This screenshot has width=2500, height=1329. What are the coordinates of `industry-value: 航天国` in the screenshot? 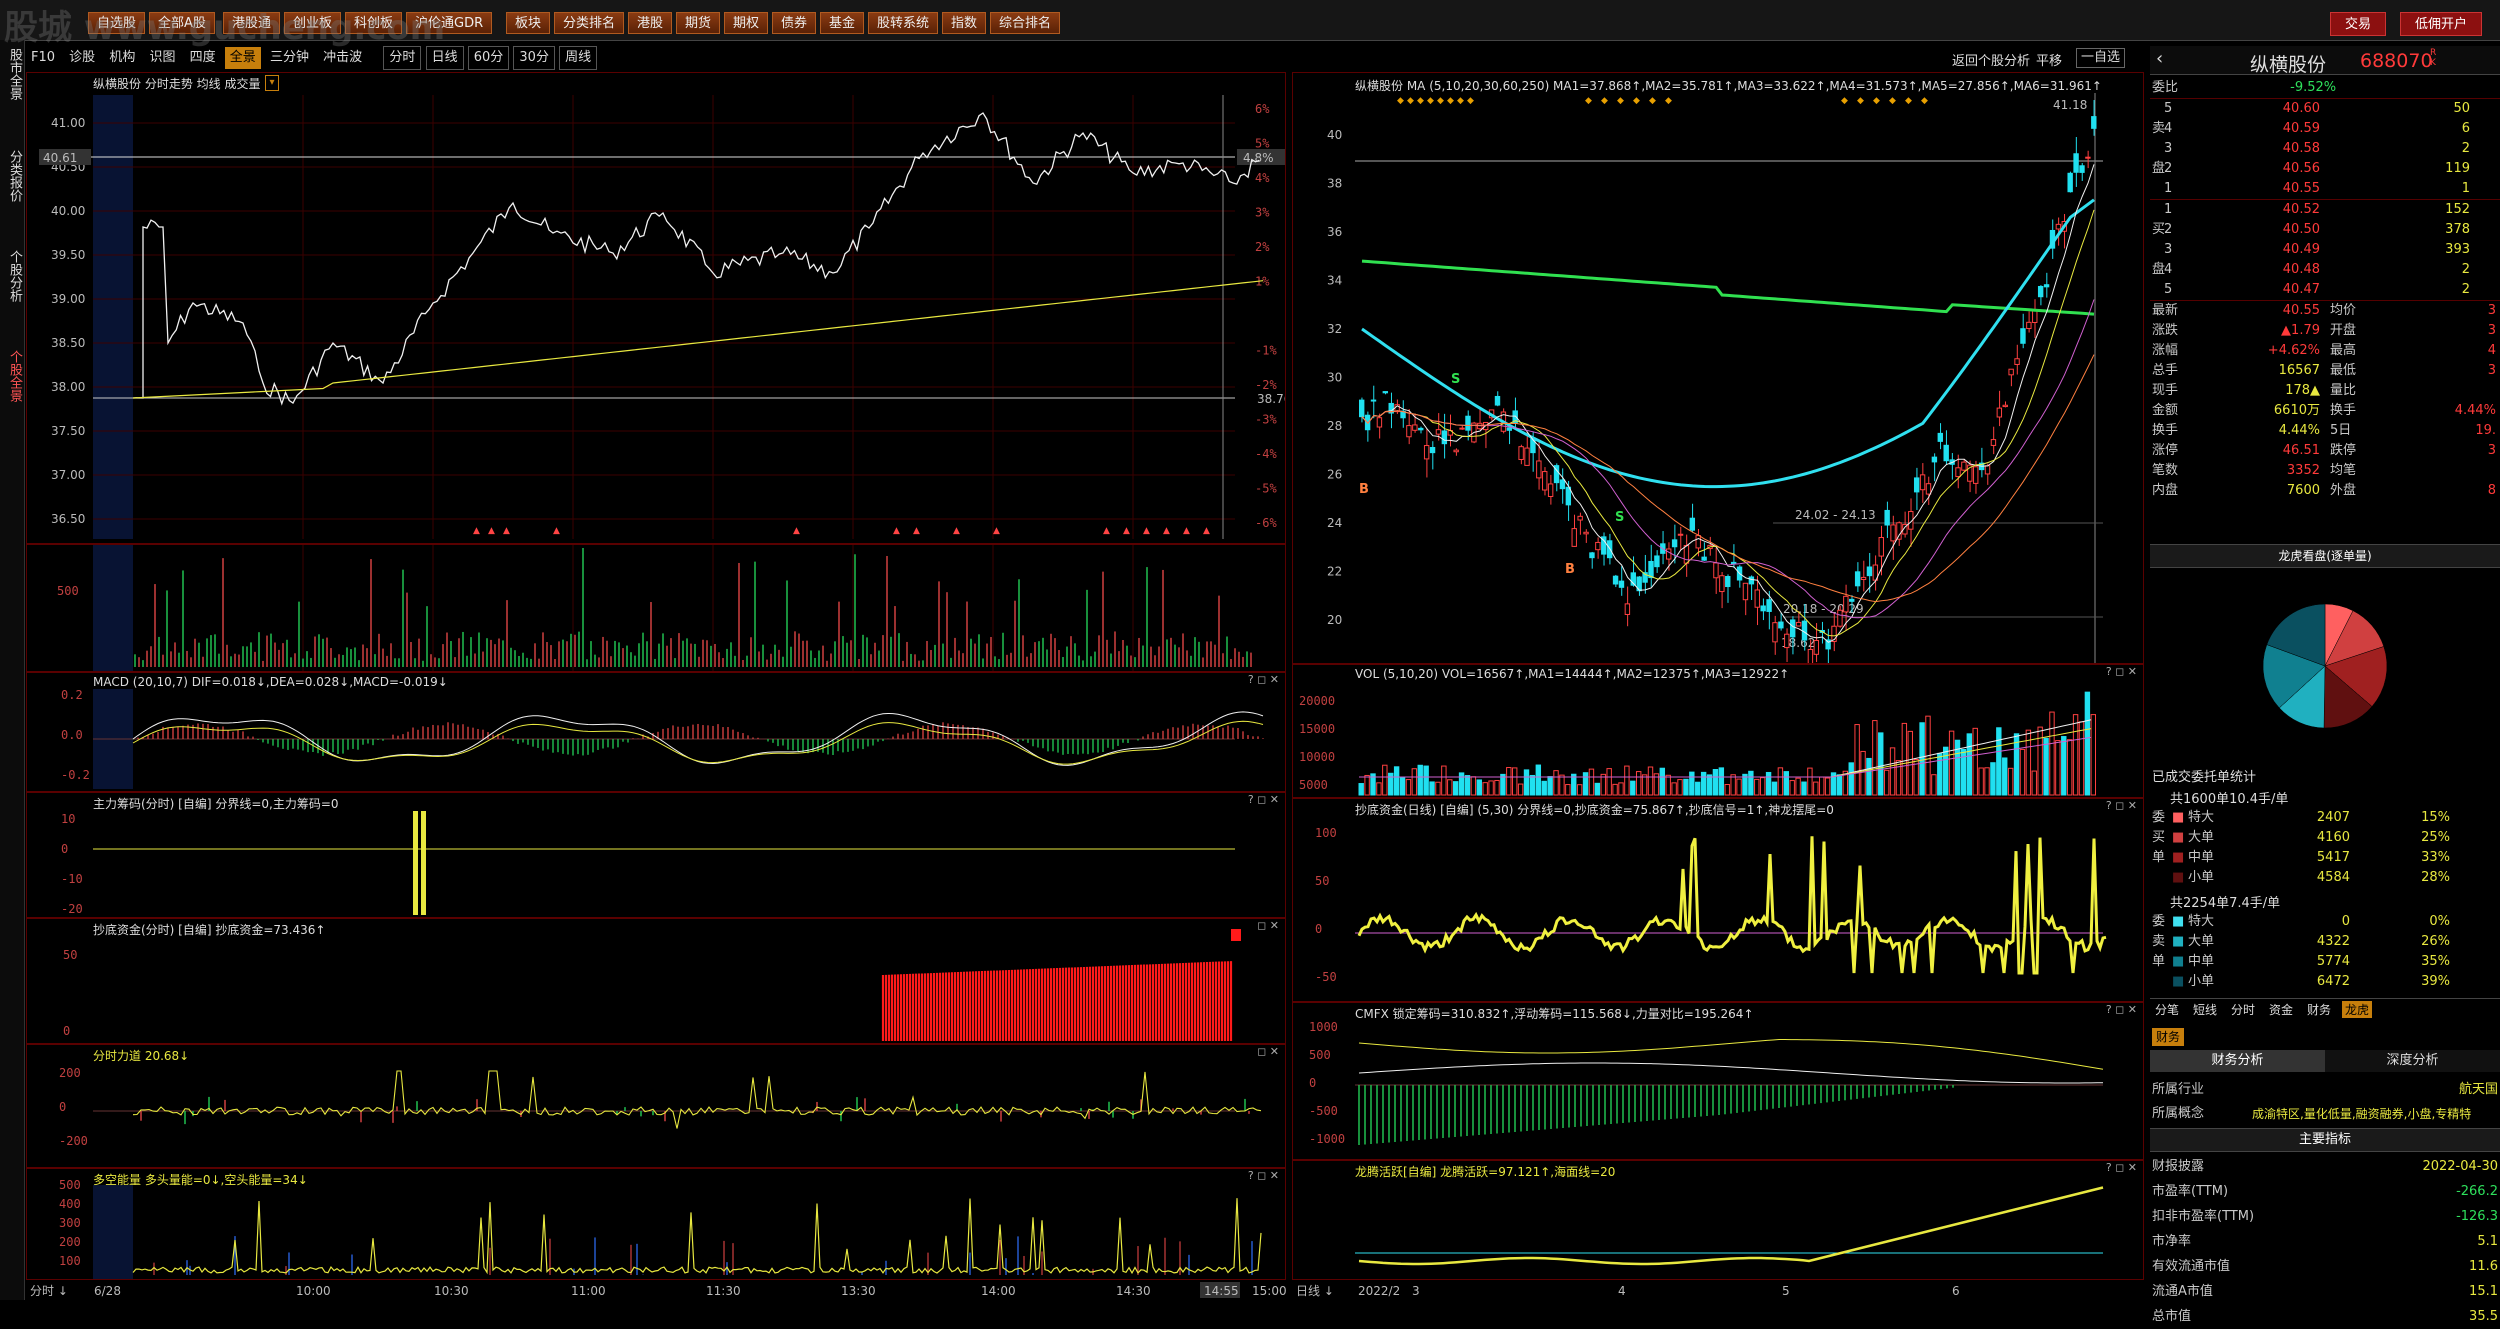 It's located at (2478, 1090).